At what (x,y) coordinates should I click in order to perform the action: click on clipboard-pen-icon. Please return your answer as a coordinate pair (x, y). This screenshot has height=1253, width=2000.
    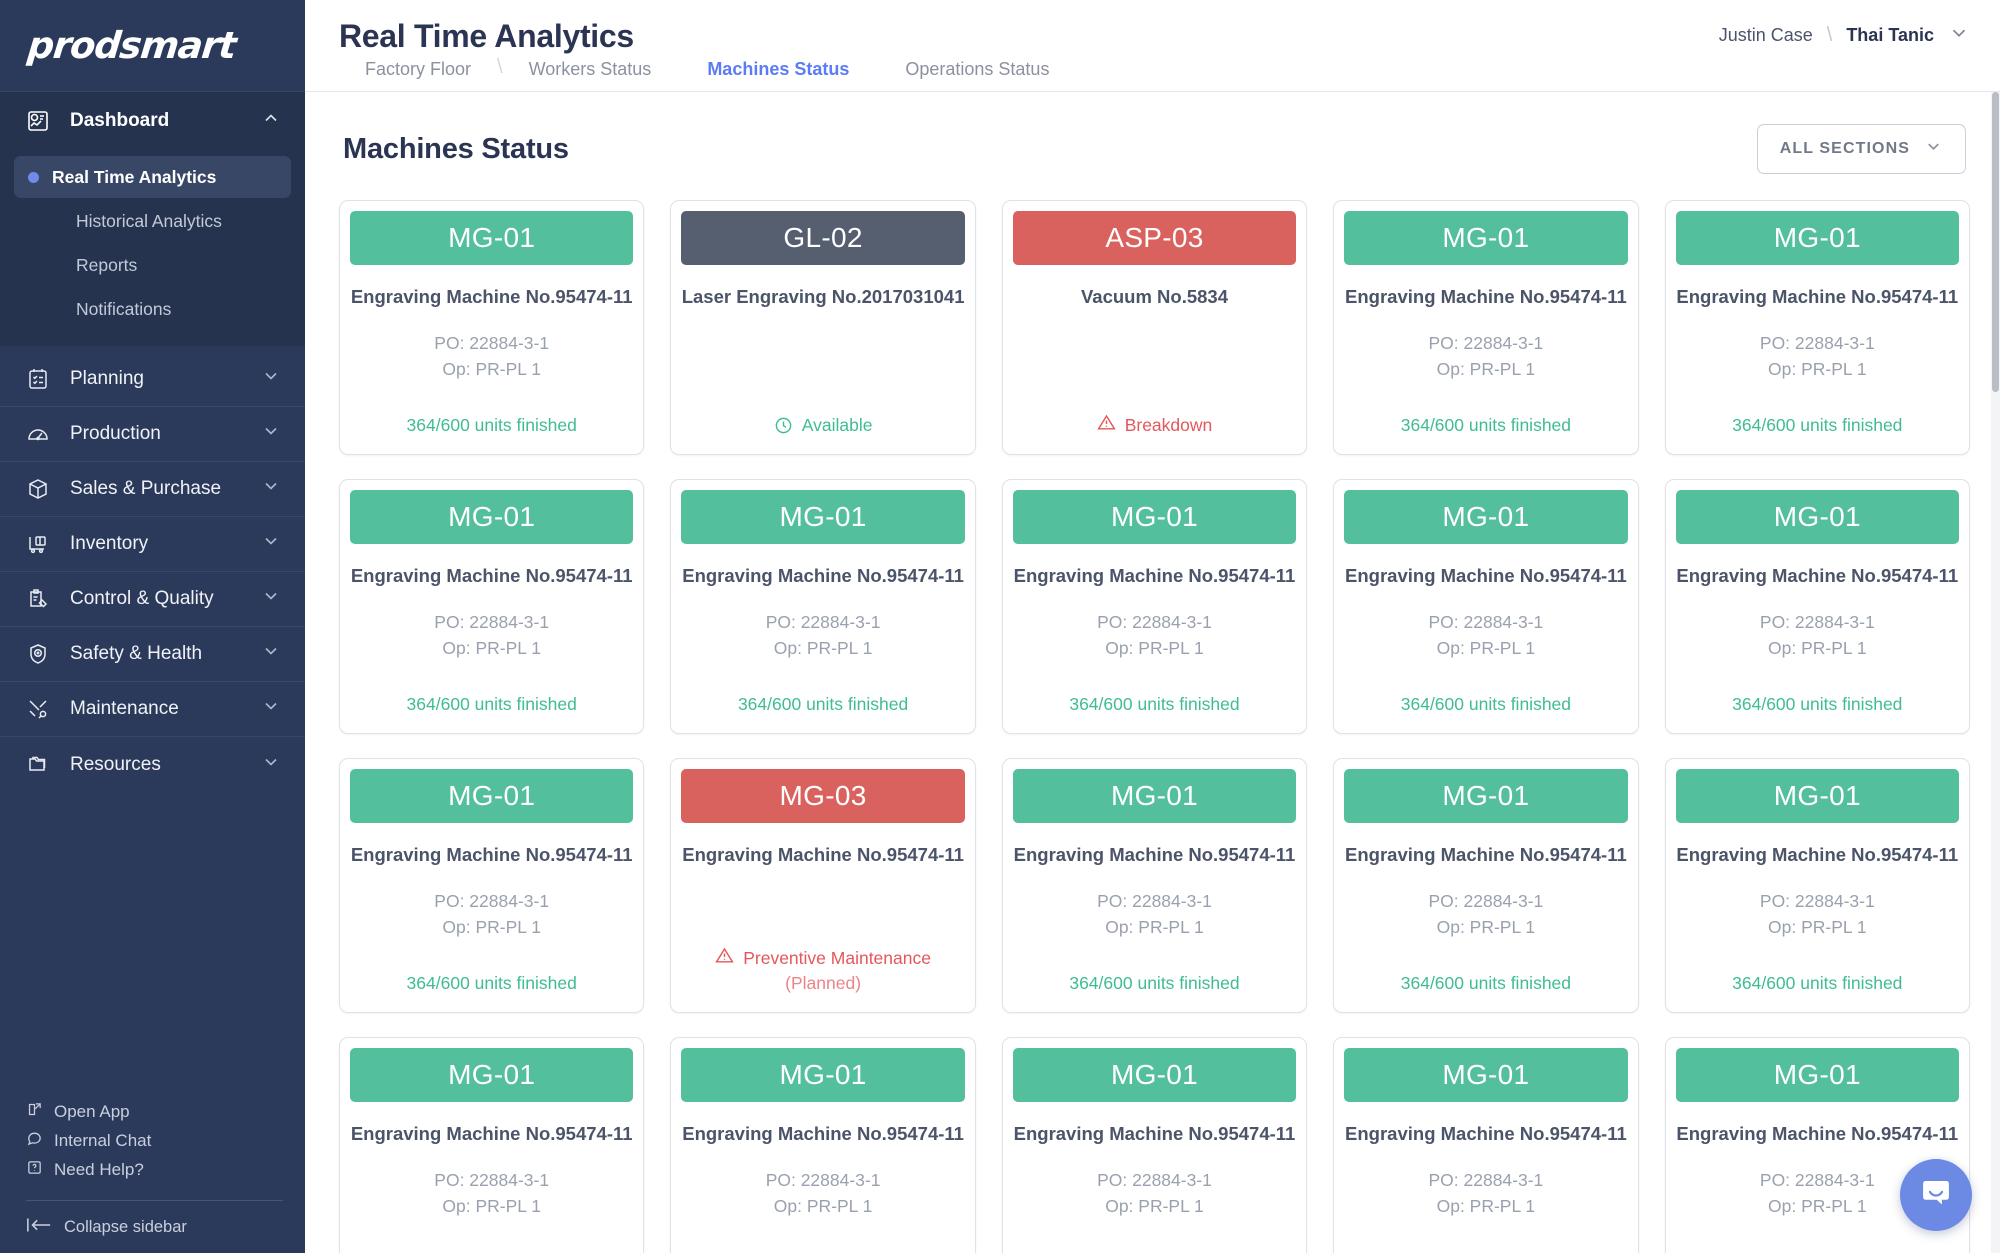
    Looking at the image, I should click on (41, 599).